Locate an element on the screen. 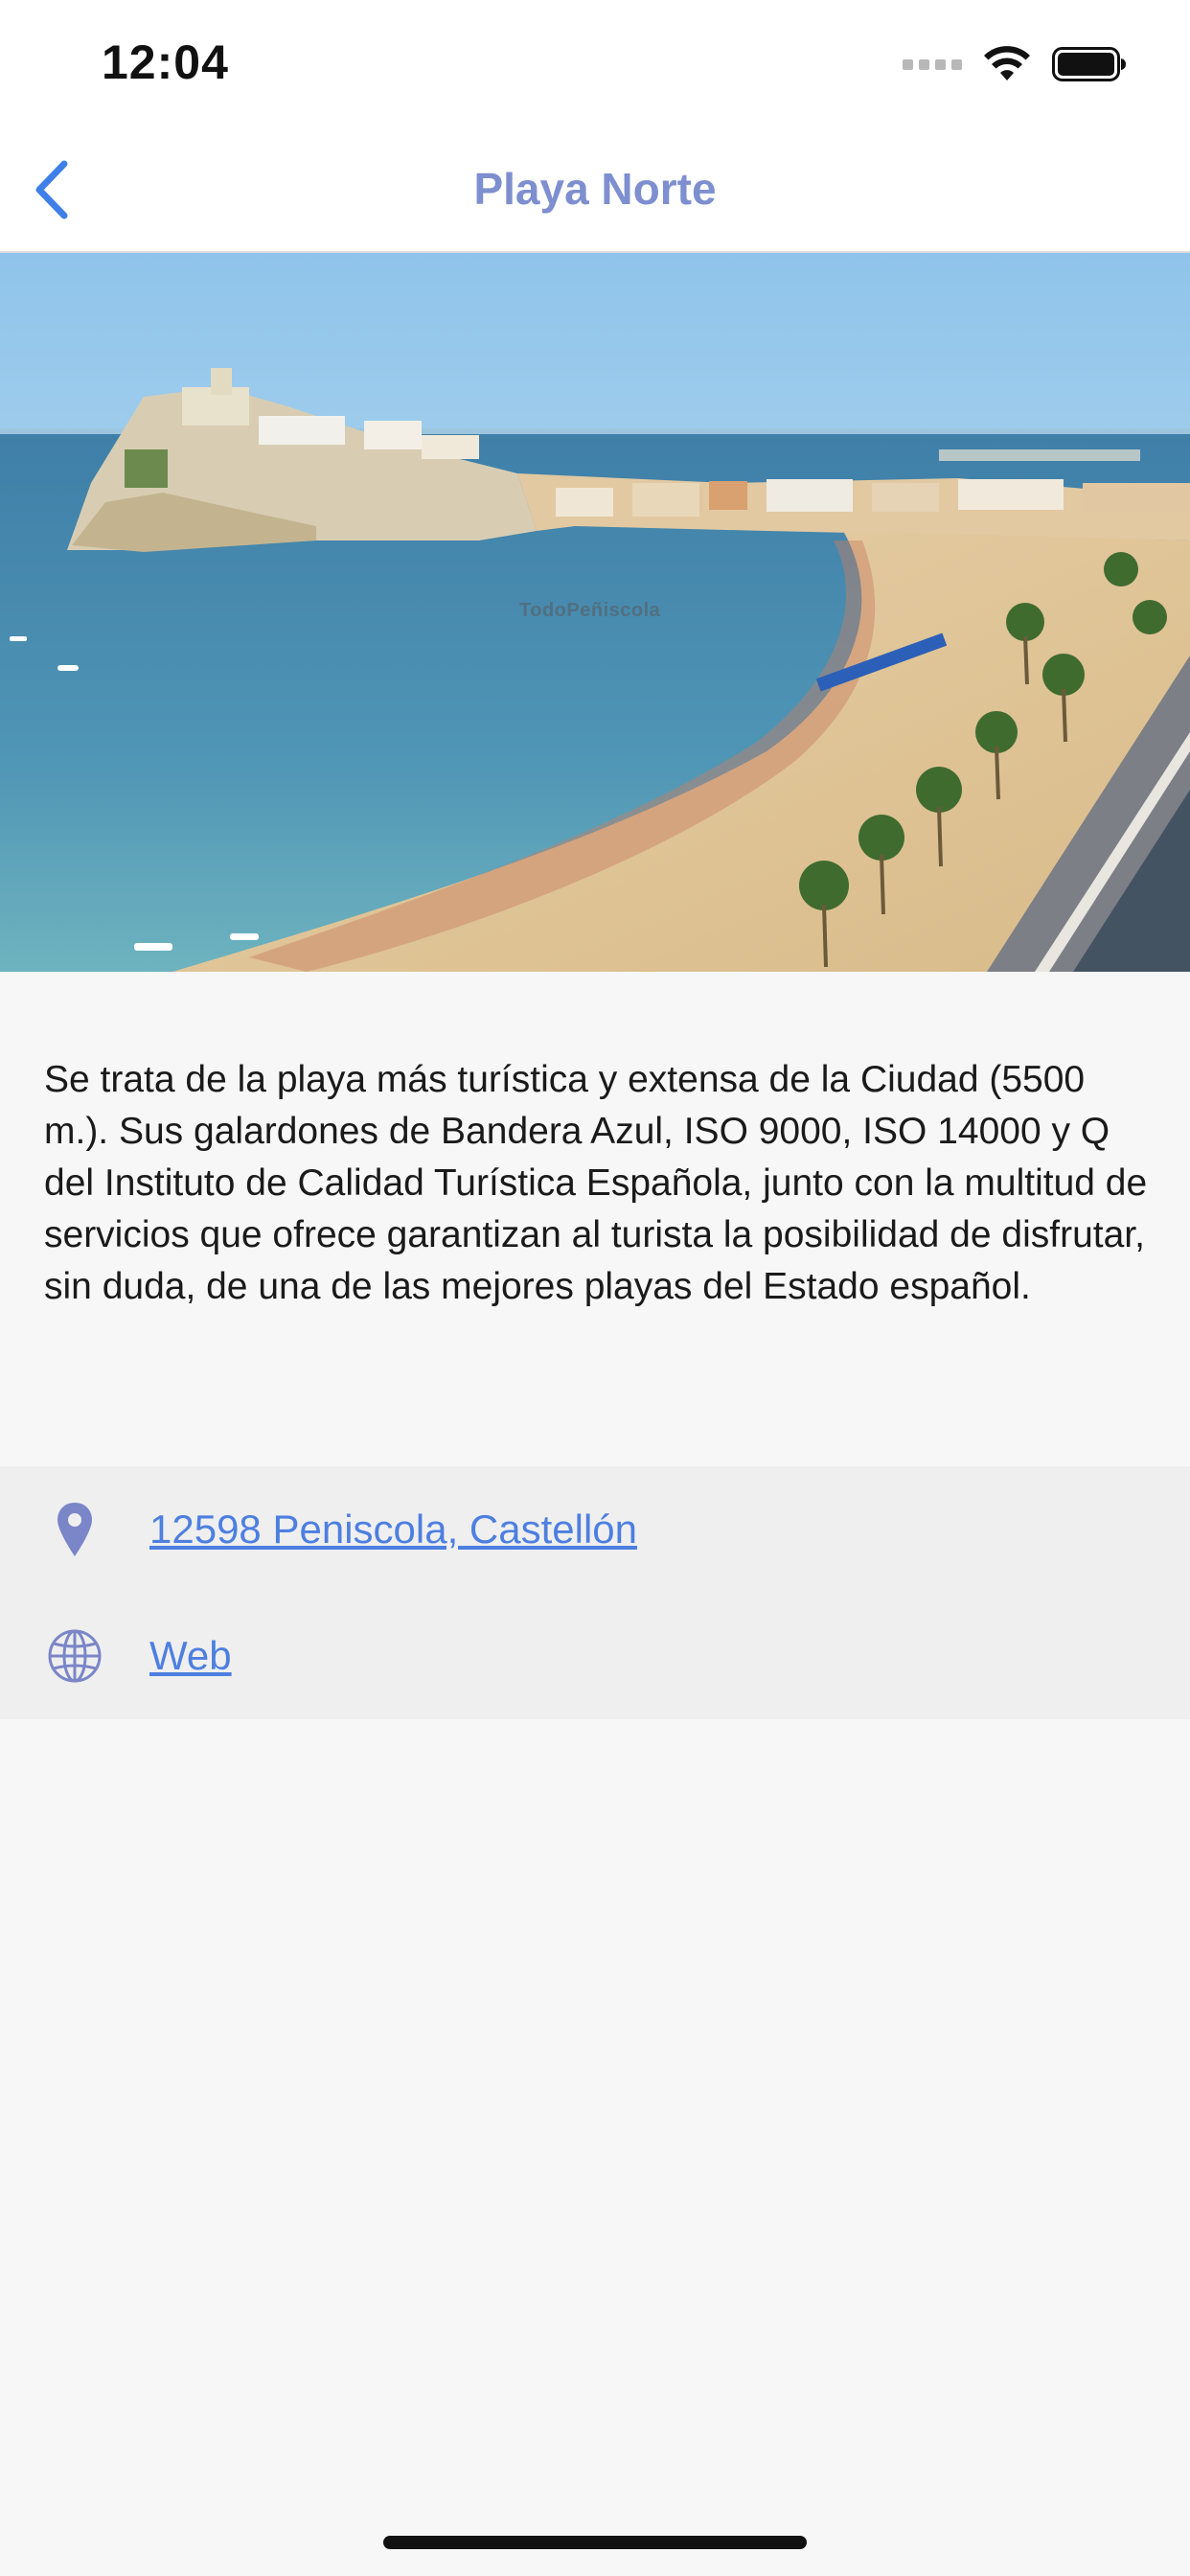 Image resolution: width=1190 pixels, height=2576 pixels. address-row: 12598 Peniscola, Castellón is located at coordinates (595, 1529).